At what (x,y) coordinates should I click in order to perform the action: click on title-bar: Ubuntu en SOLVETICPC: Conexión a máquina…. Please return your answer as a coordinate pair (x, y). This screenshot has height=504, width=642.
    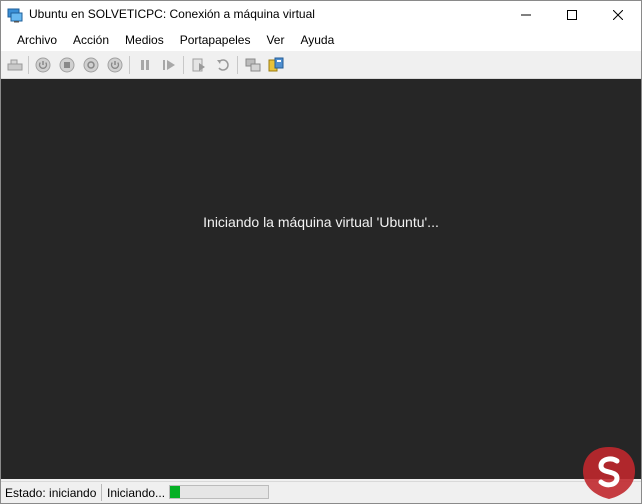
    Looking at the image, I should click on (321, 15).